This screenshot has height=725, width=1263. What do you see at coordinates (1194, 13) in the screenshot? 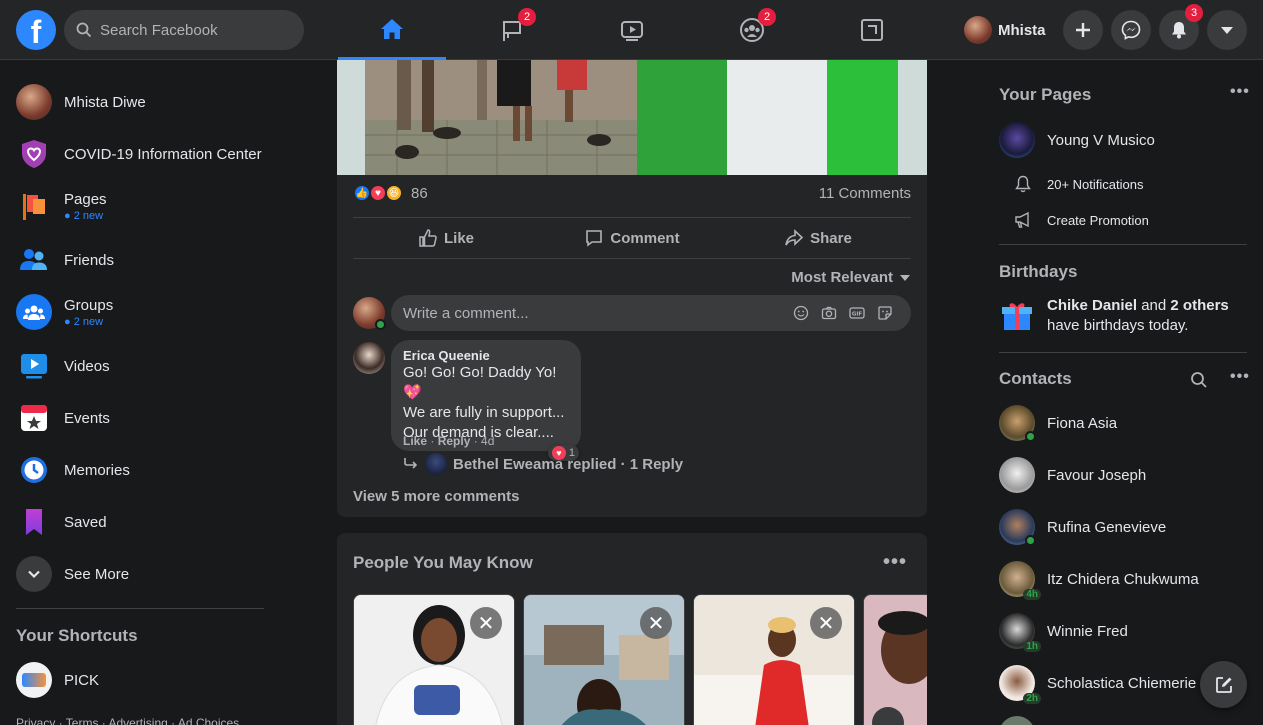
I see `notifications-badge: 3` at bounding box center [1194, 13].